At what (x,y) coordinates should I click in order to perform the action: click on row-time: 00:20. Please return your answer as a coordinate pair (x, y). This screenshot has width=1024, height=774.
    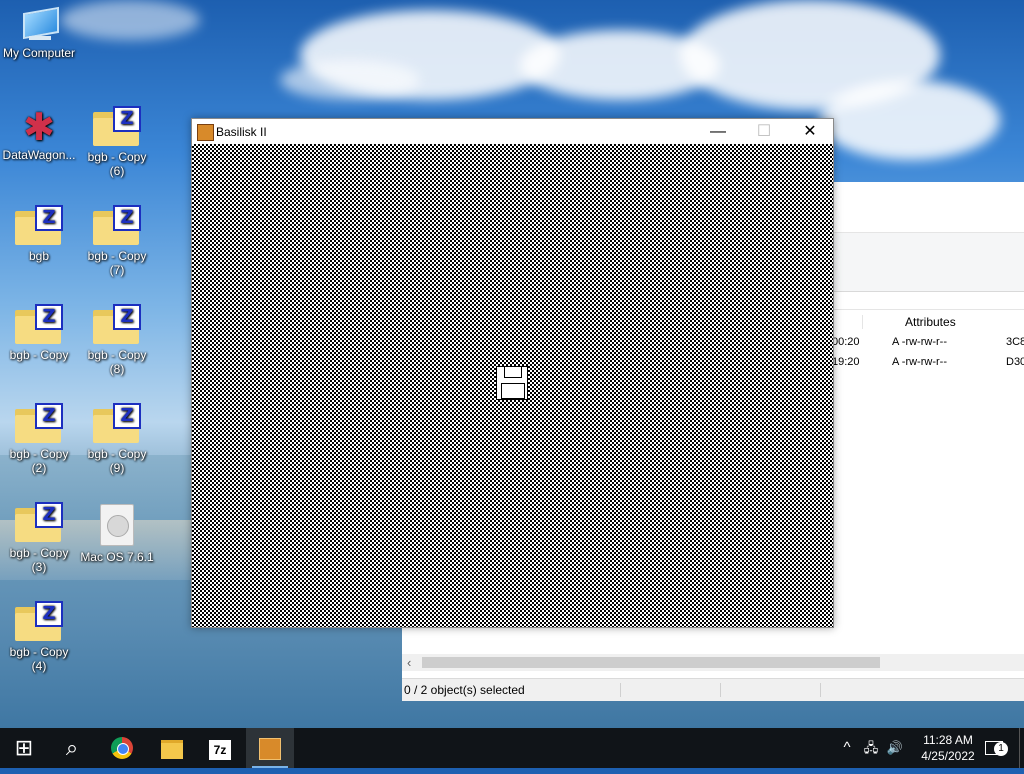
    Looking at the image, I should click on (846, 342).